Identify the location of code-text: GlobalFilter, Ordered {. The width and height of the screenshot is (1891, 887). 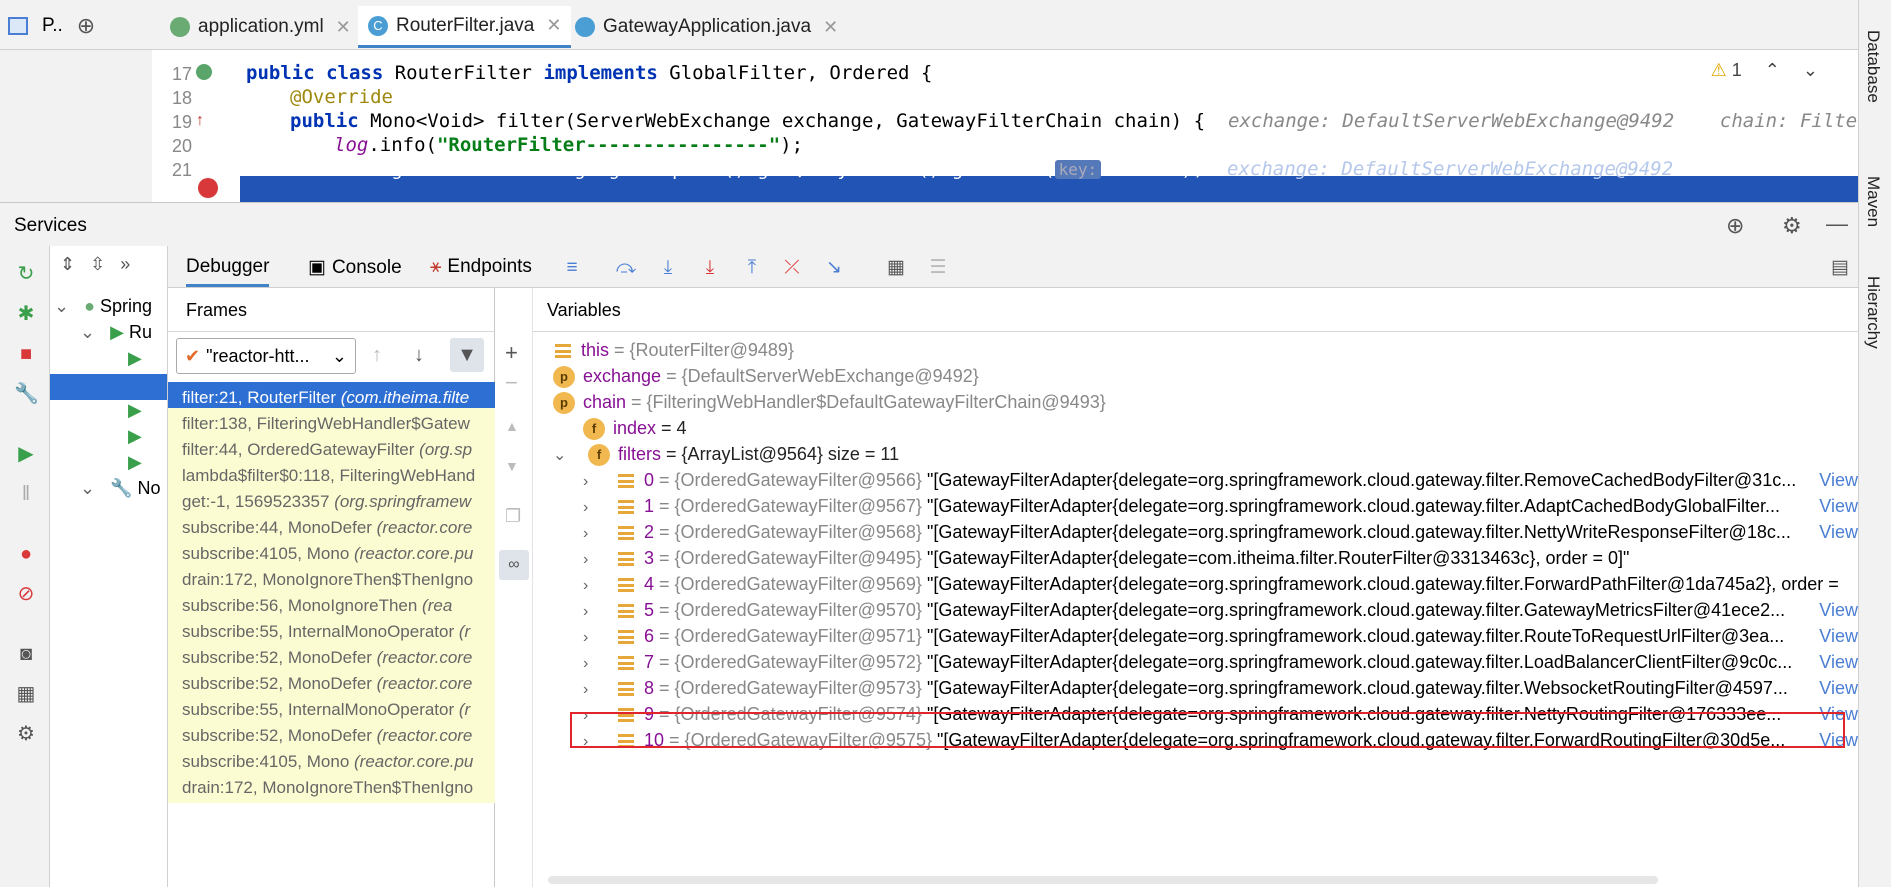
(795, 73).